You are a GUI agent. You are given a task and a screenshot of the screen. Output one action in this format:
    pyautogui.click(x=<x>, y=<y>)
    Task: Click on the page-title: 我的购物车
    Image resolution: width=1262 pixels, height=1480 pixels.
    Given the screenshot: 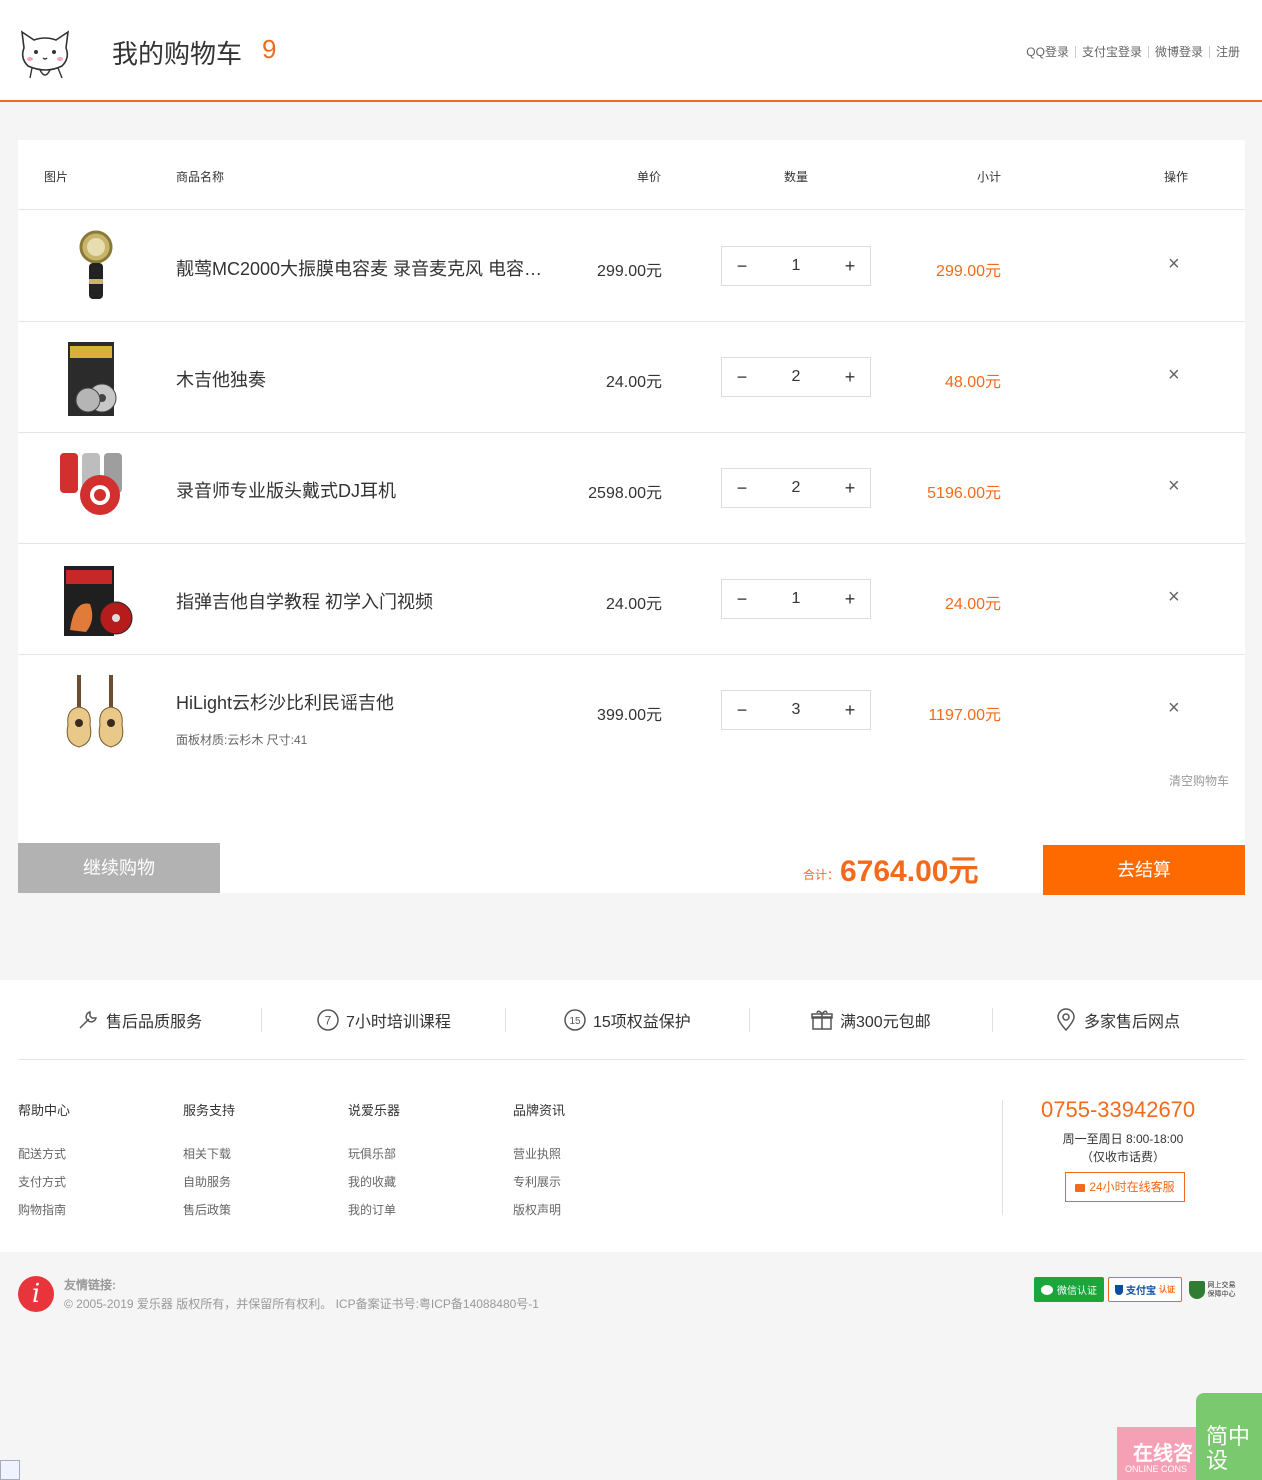 What is the action you would take?
    pyautogui.click(x=177, y=54)
    